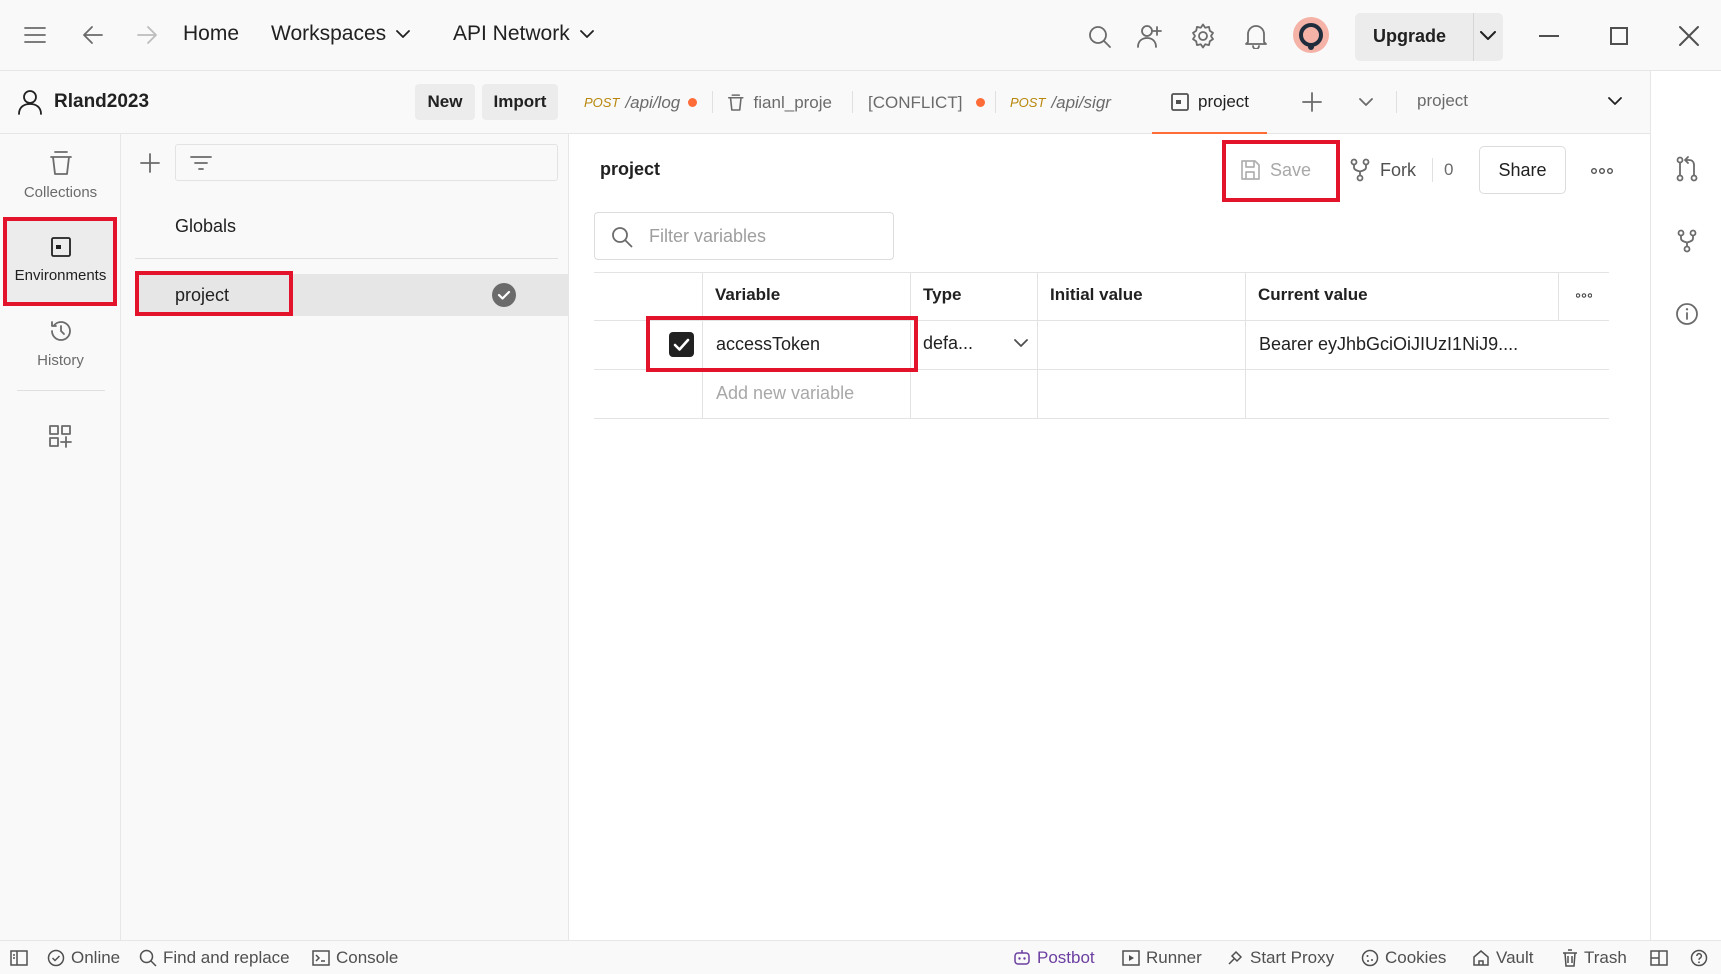  I want to click on save-label: Save, so click(1291, 169).